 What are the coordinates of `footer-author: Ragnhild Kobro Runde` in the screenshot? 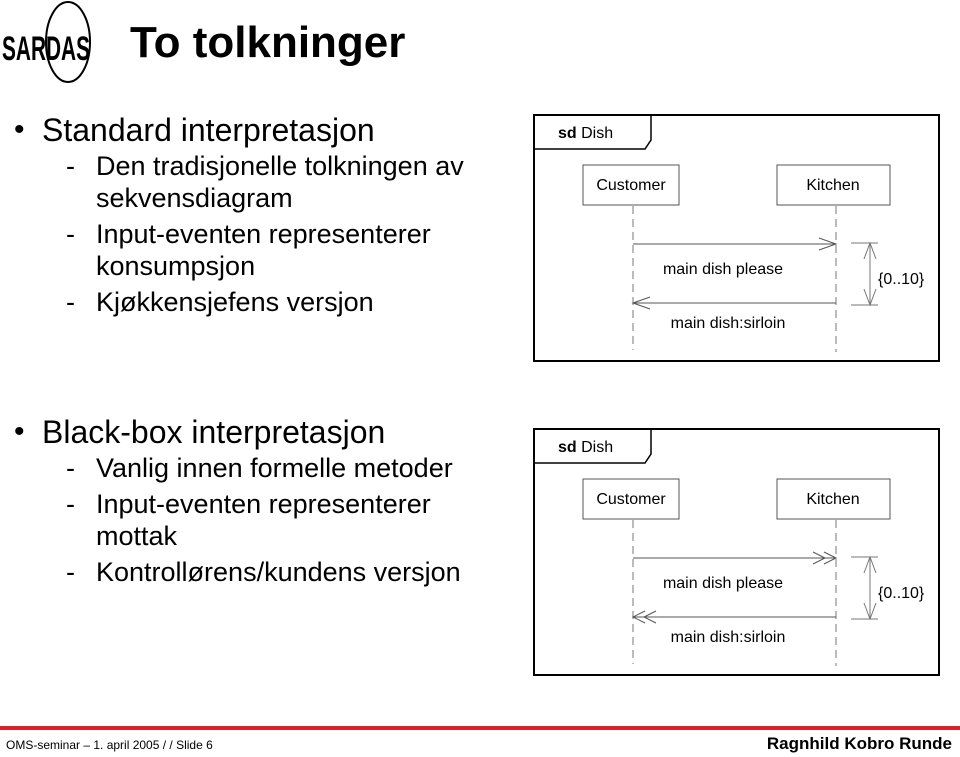 It's located at (859, 743).